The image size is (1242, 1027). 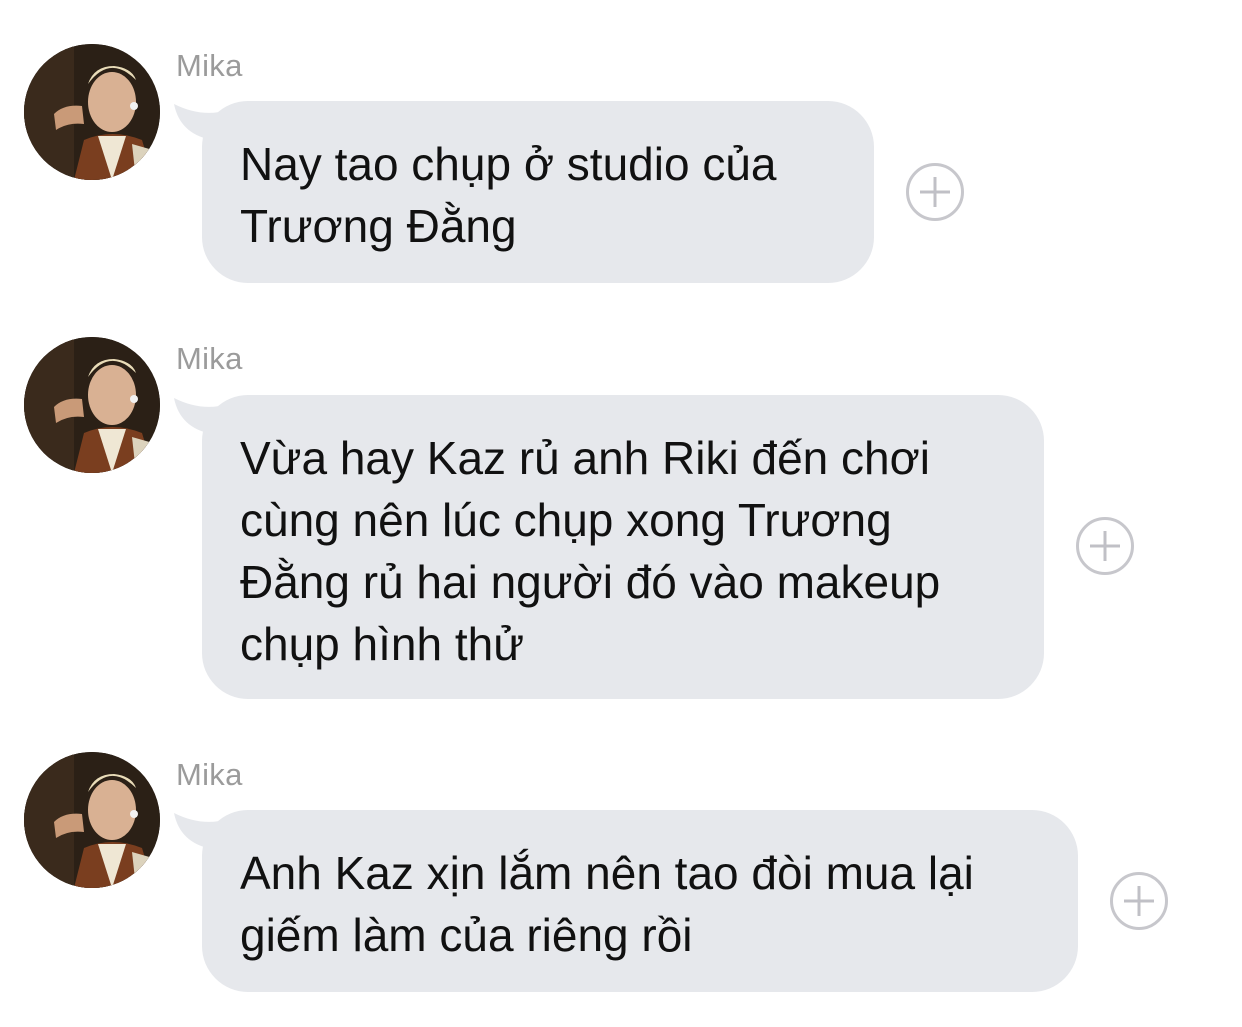 What do you see at coordinates (1139, 901) in the screenshot?
I see `add-reaction-icon` at bounding box center [1139, 901].